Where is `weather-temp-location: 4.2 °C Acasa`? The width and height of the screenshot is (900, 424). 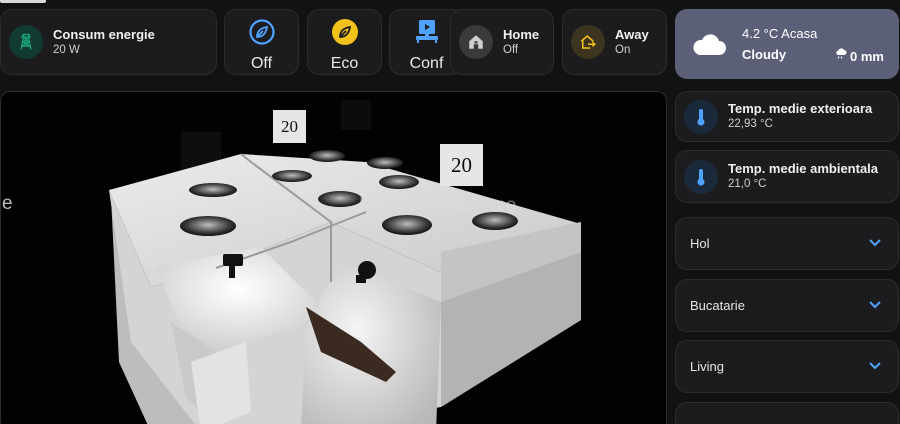
weather-temp-location: 4.2 °C Acasa is located at coordinates (780, 33).